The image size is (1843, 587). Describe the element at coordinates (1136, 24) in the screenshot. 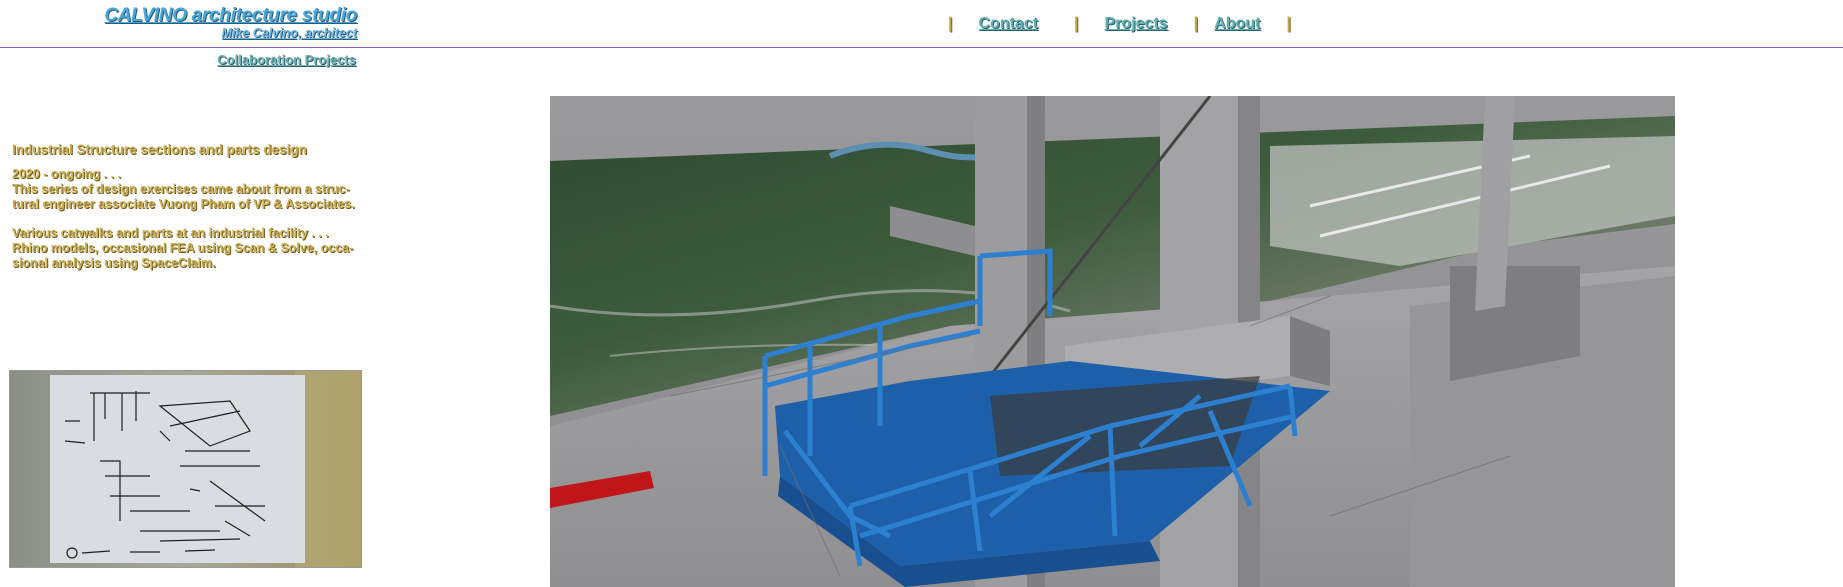

I see `nav-projects-link: Projects` at that location.